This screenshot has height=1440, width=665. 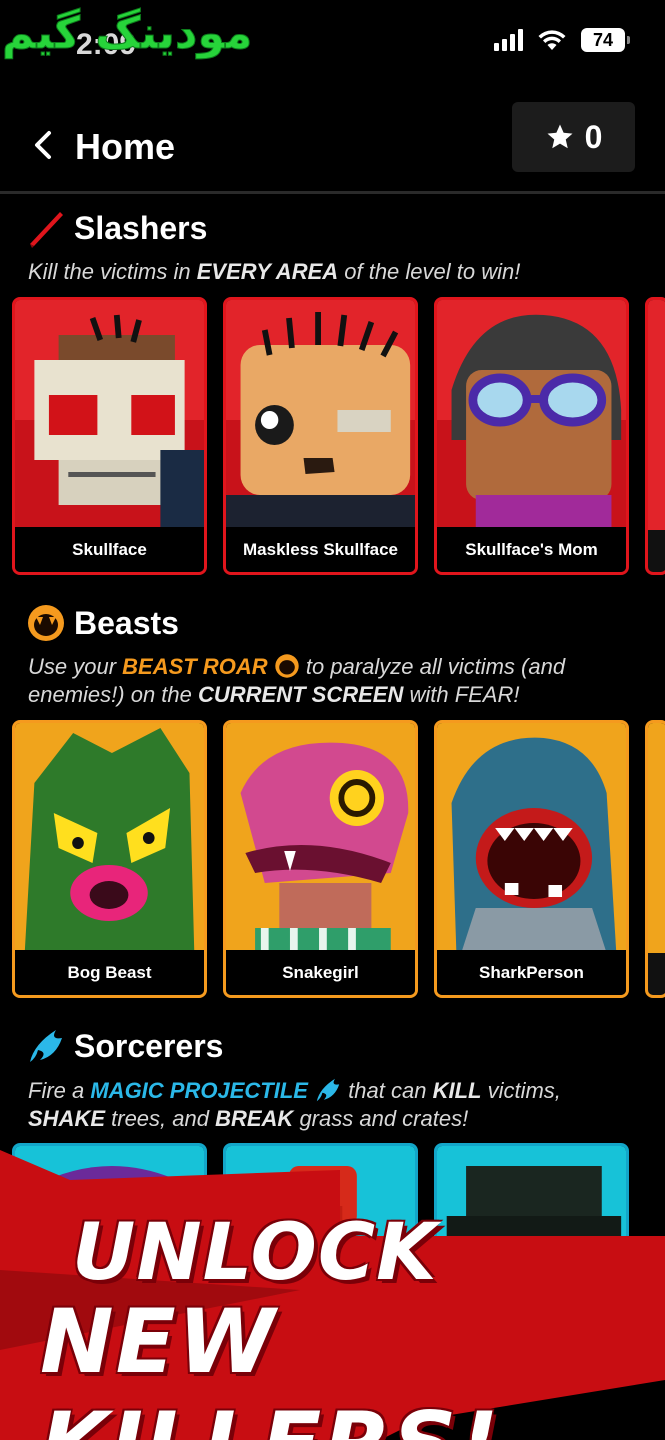 What do you see at coordinates (125, 146) in the screenshot?
I see `page-title: Home` at bounding box center [125, 146].